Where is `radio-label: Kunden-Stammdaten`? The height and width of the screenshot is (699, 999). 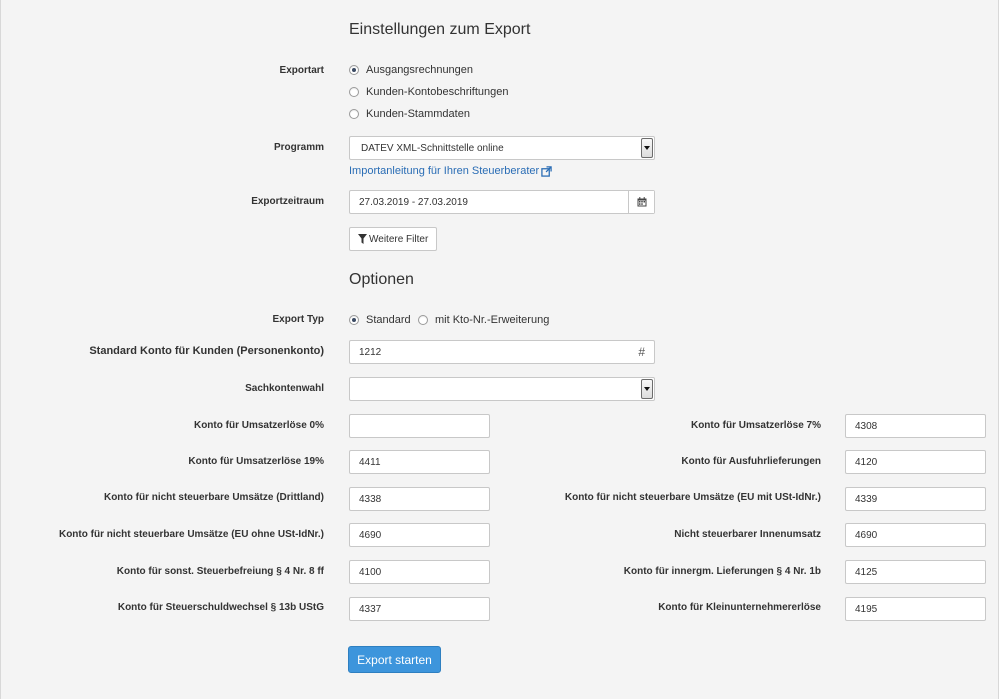 radio-label: Kunden-Stammdaten is located at coordinates (418, 114).